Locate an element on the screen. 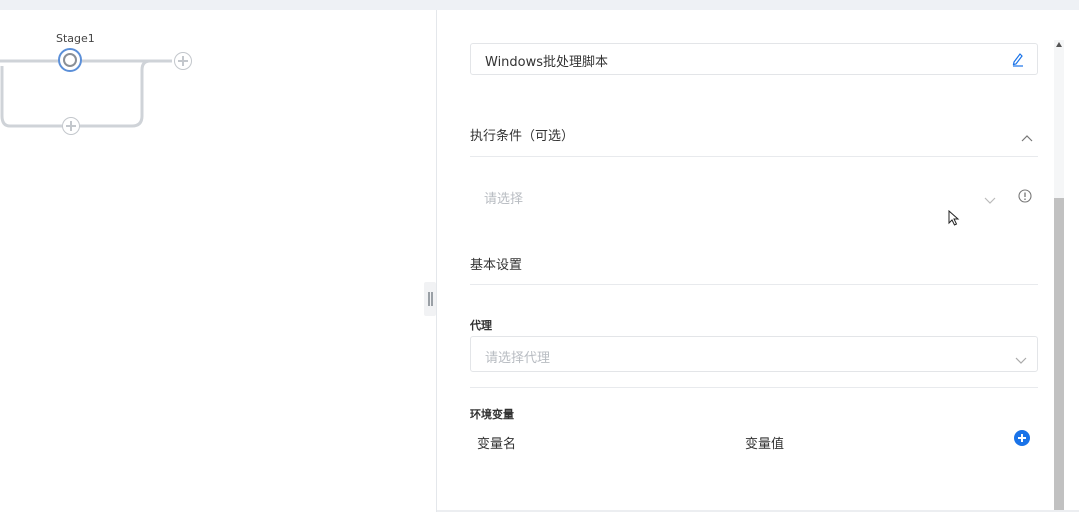  agent-label: 代理 is located at coordinates (481, 325).